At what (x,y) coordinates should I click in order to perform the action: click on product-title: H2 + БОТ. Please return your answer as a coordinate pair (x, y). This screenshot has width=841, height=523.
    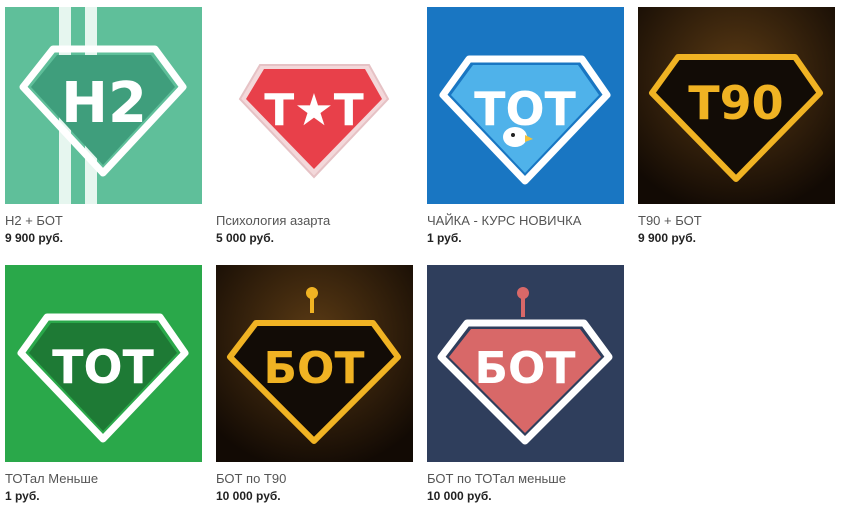
    Looking at the image, I should click on (103, 221).